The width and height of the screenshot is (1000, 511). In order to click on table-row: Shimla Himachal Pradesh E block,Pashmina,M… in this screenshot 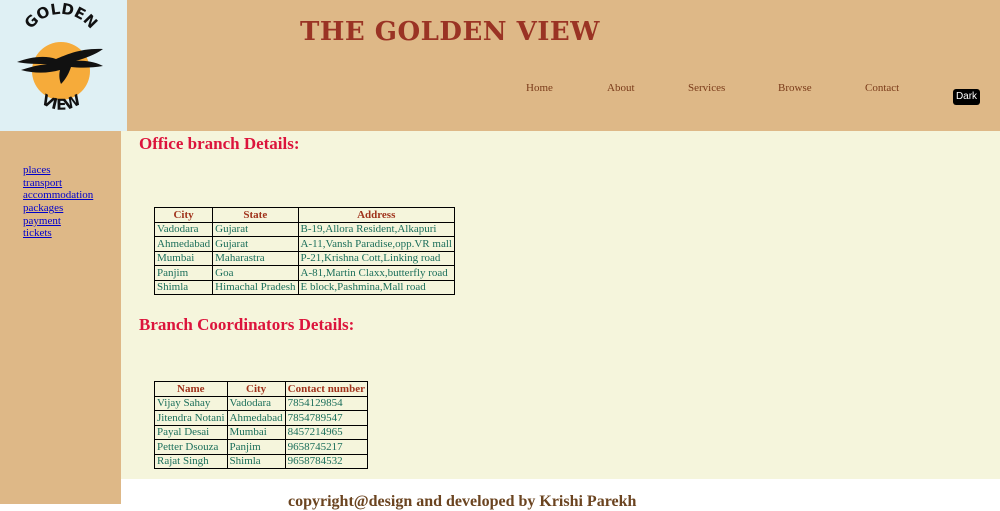, I will do `click(304, 287)`.